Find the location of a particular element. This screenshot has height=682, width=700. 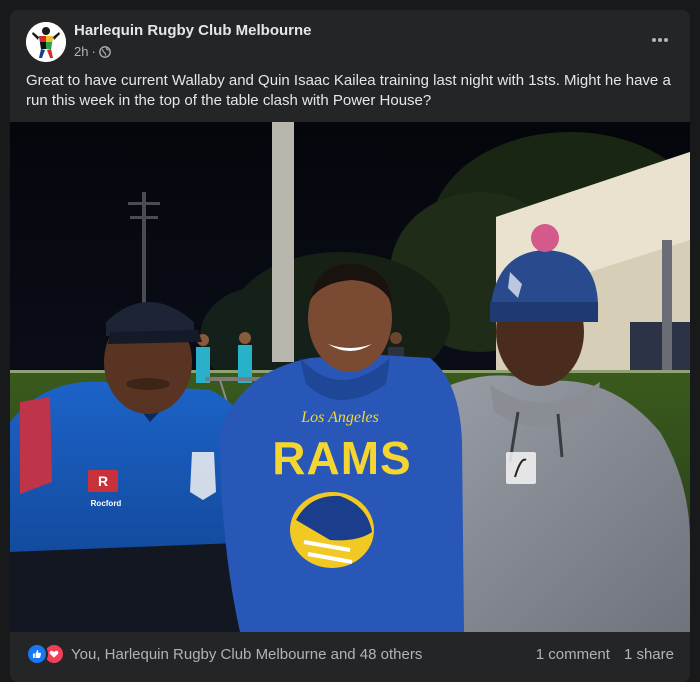

harlequin-logo-icon is located at coordinates (46, 42).